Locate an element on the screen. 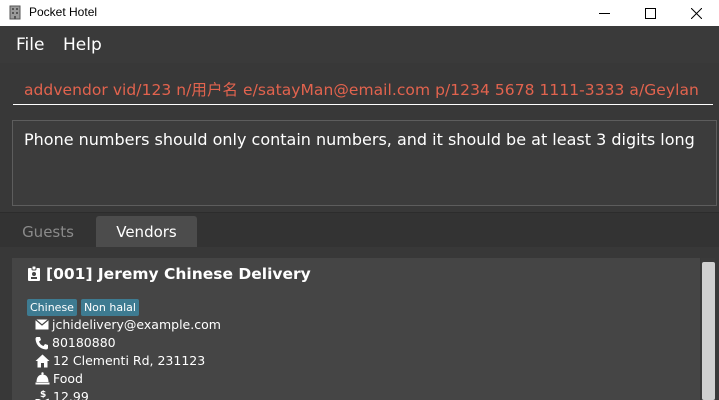 This screenshot has width=719, height=400. vendor-cost-row: $ 12.99 is located at coordinates (62, 394).